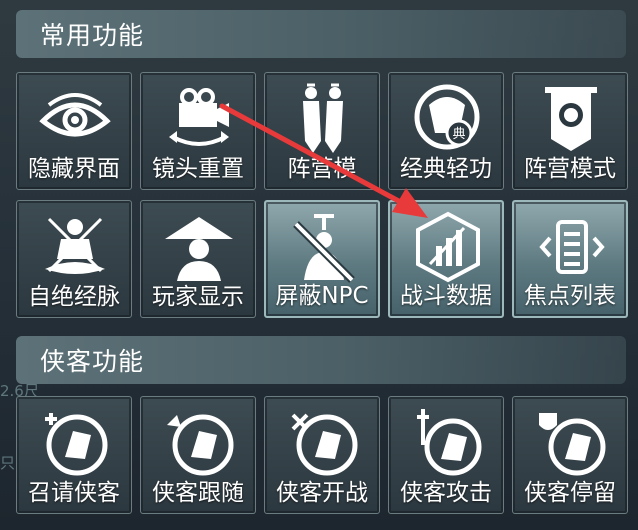 The height and width of the screenshot is (530, 638). Describe the element at coordinates (458, 134) in the screenshot. I see `svg-text: 典` at that location.